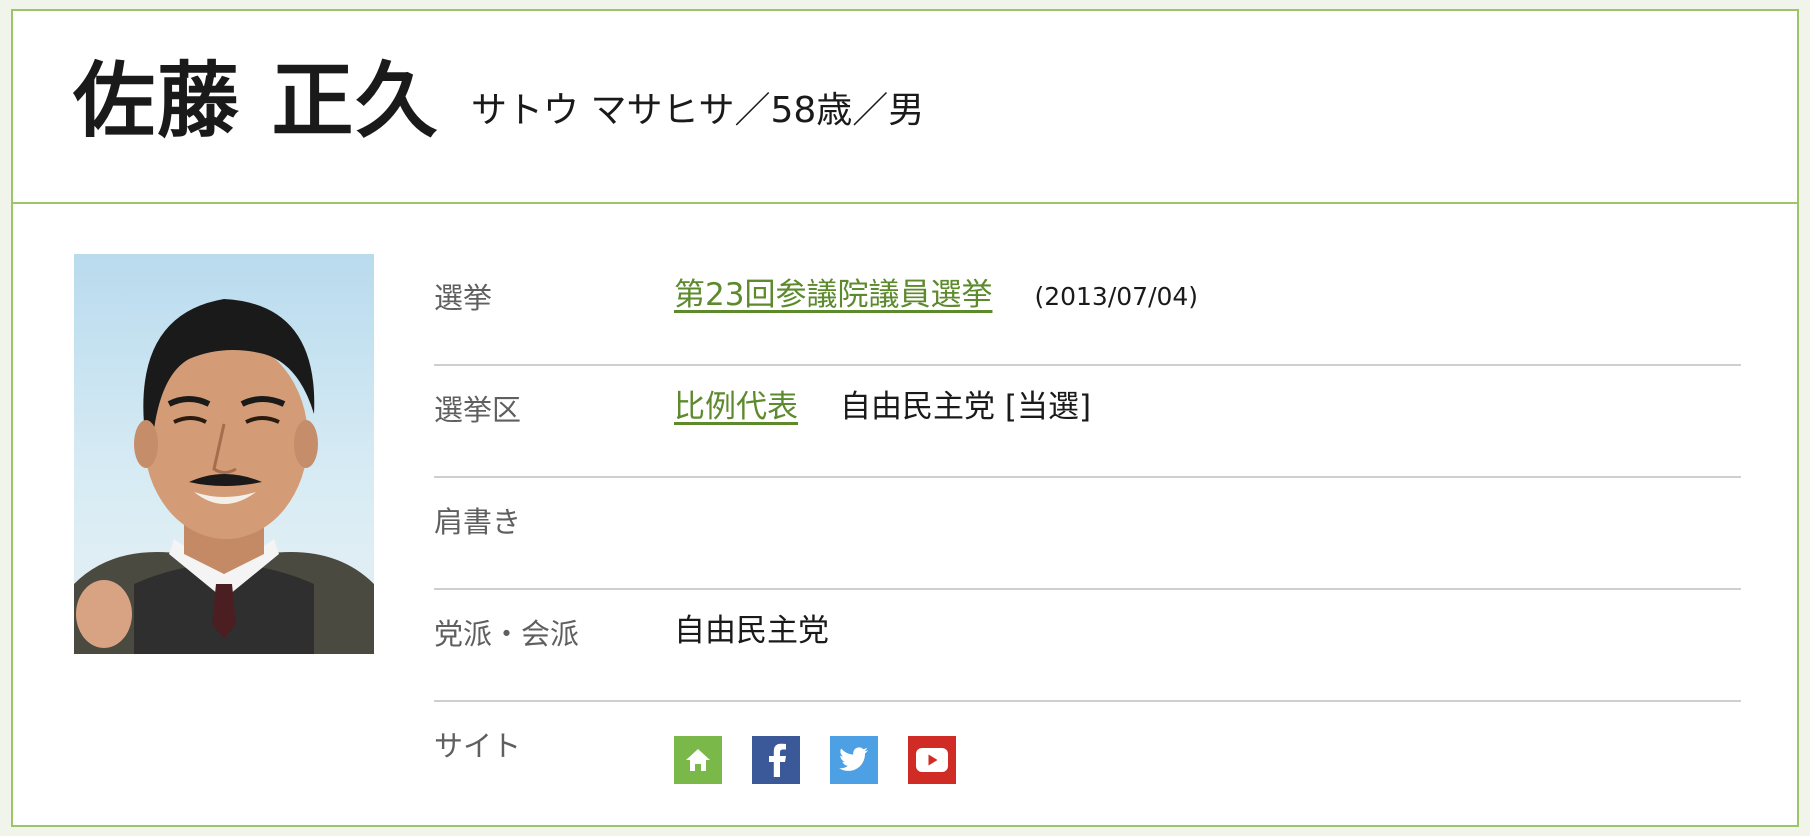 The width and height of the screenshot is (1810, 836). What do you see at coordinates (224, 454) in the screenshot?
I see `candidate-photo` at bounding box center [224, 454].